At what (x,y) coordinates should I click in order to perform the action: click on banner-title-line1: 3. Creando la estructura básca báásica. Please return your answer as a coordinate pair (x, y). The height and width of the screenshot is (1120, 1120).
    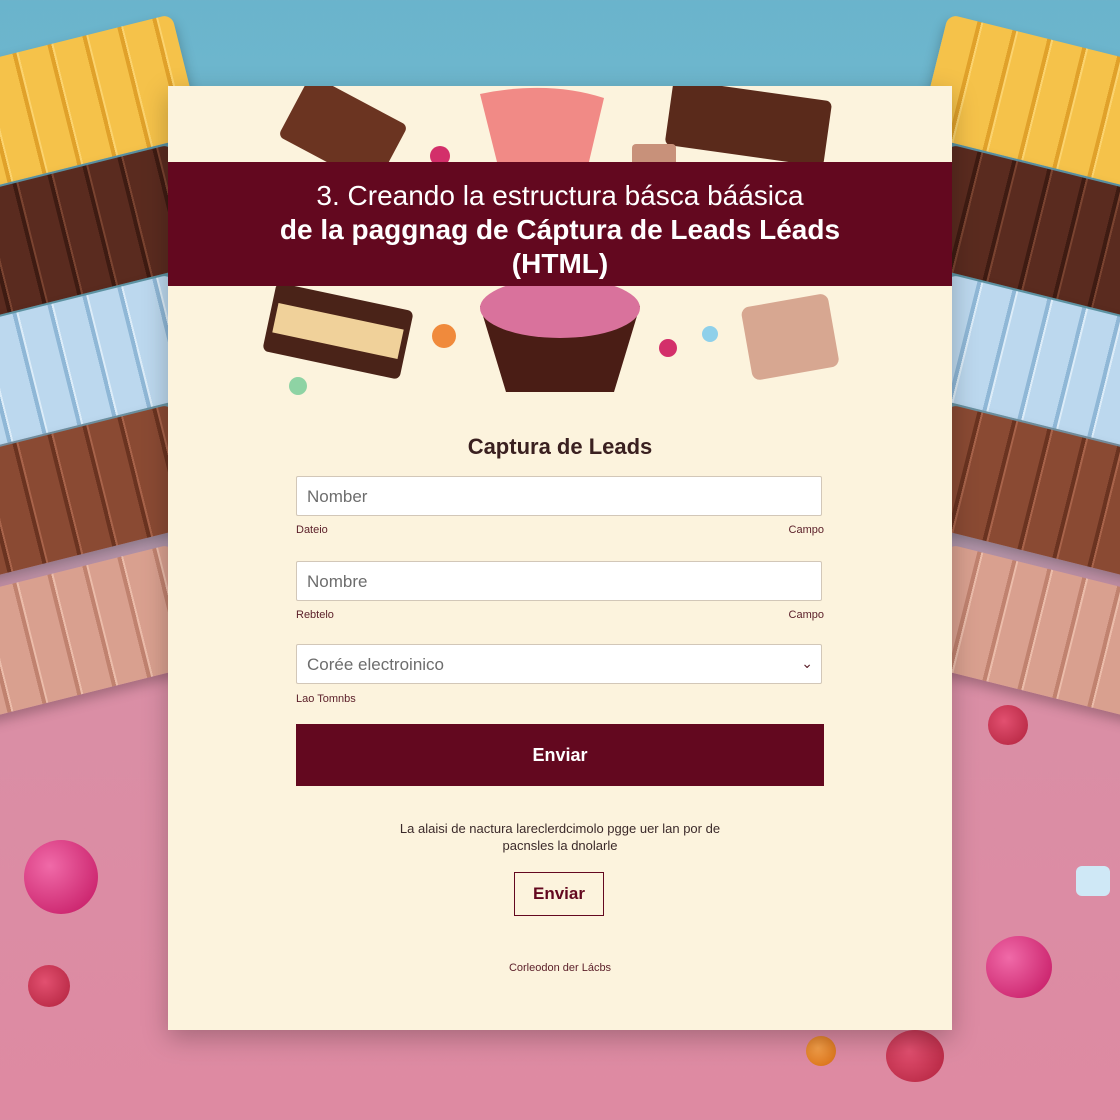
    Looking at the image, I should click on (560, 195).